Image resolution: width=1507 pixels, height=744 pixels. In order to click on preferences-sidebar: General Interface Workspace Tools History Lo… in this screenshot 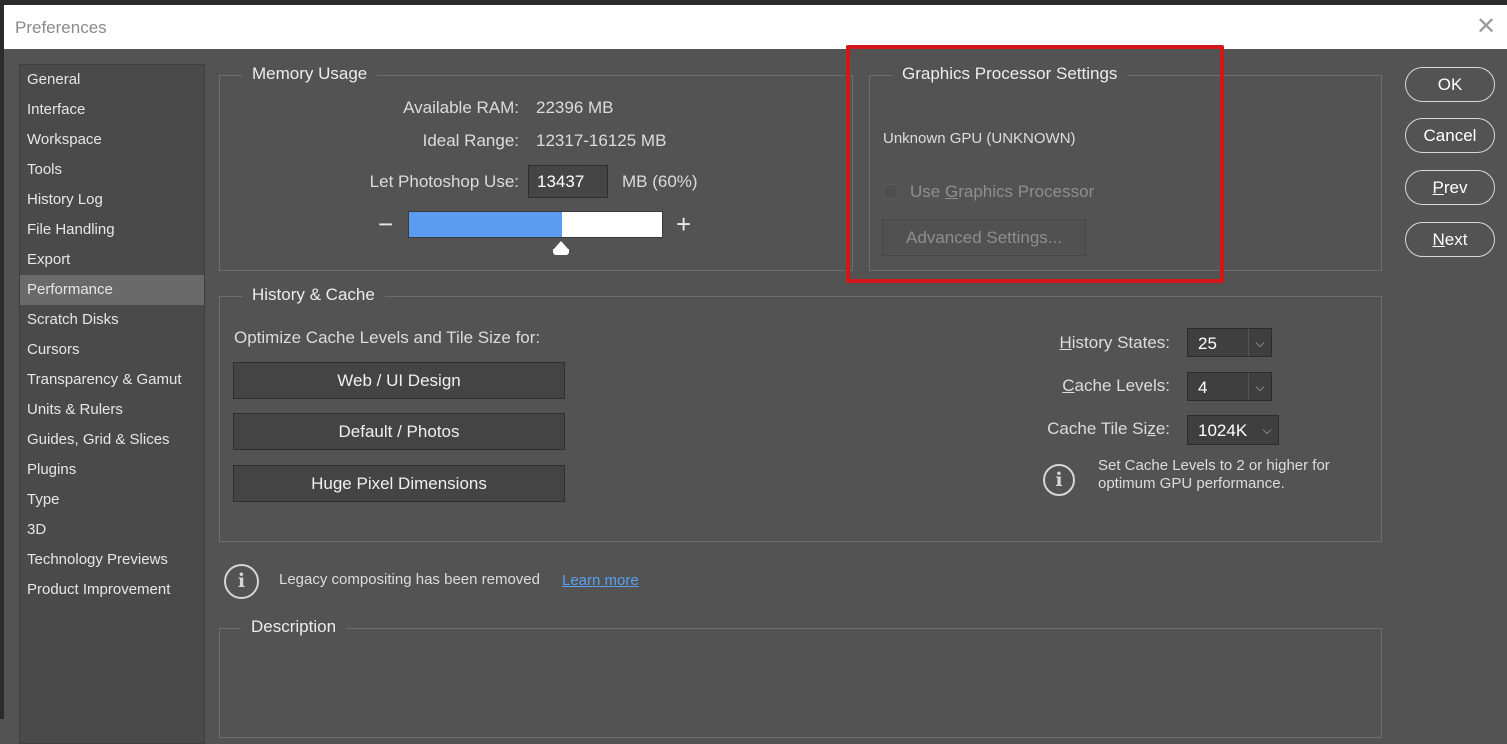, I will do `click(112, 404)`.